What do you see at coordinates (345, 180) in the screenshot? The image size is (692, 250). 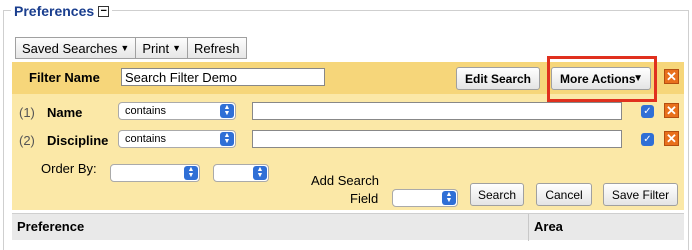 I see `add-search-field-label-1: Add Search` at bounding box center [345, 180].